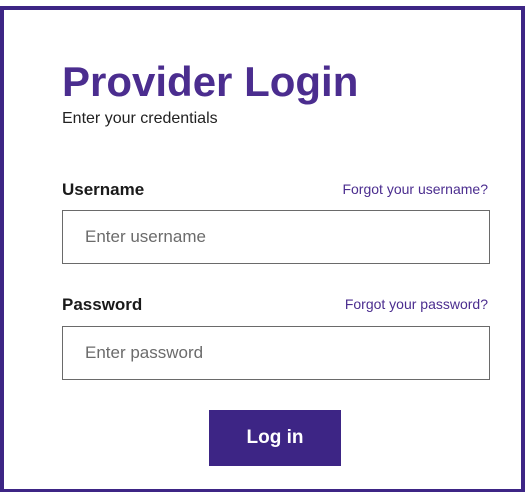 The height and width of the screenshot is (502, 532). Describe the element at coordinates (276, 353) in the screenshot. I see `password-input` at that location.